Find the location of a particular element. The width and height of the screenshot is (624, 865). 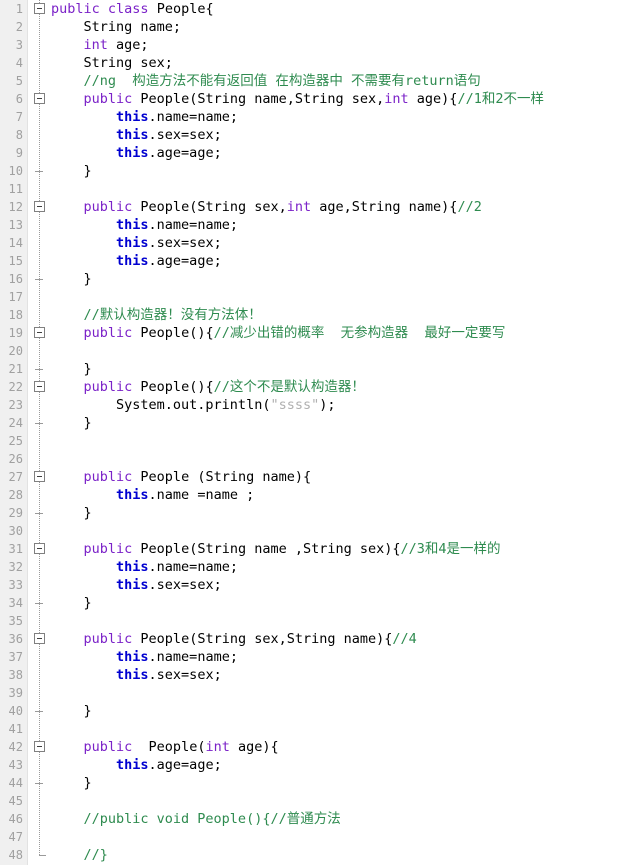

code-line: String name; is located at coordinates (337, 27).